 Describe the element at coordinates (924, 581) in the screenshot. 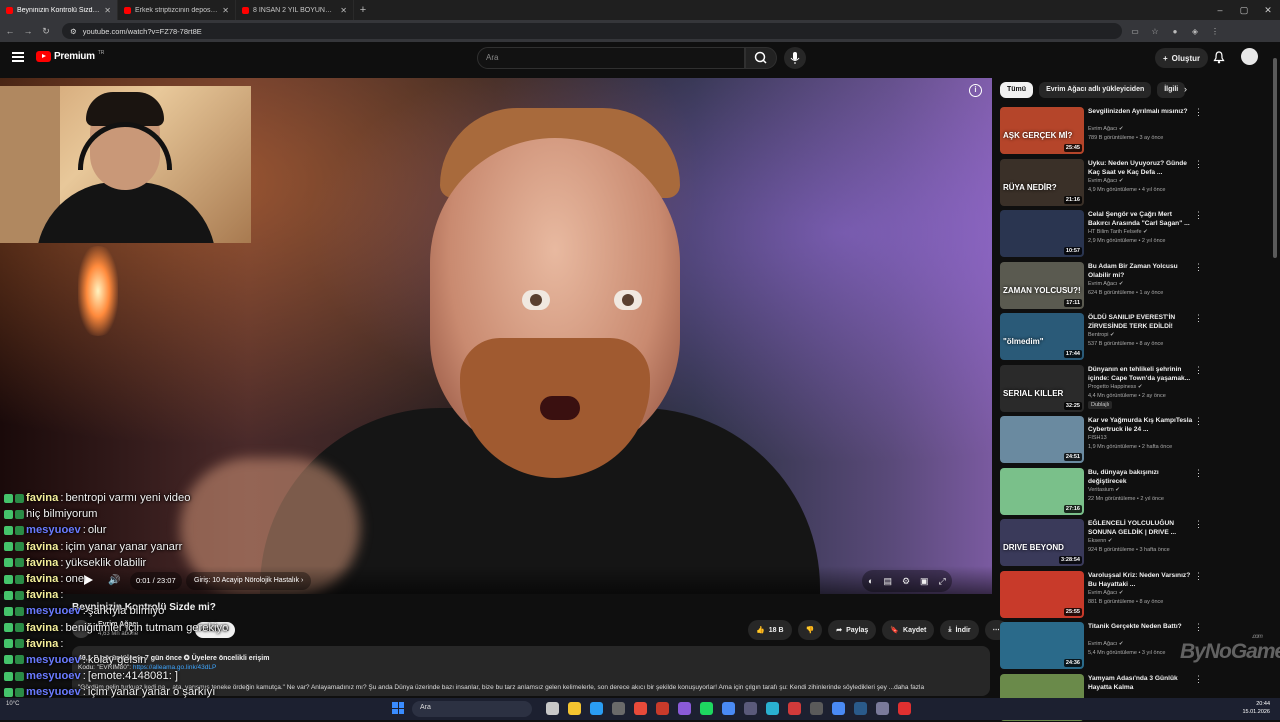

I see `miniplayer-icon: ▣` at that location.